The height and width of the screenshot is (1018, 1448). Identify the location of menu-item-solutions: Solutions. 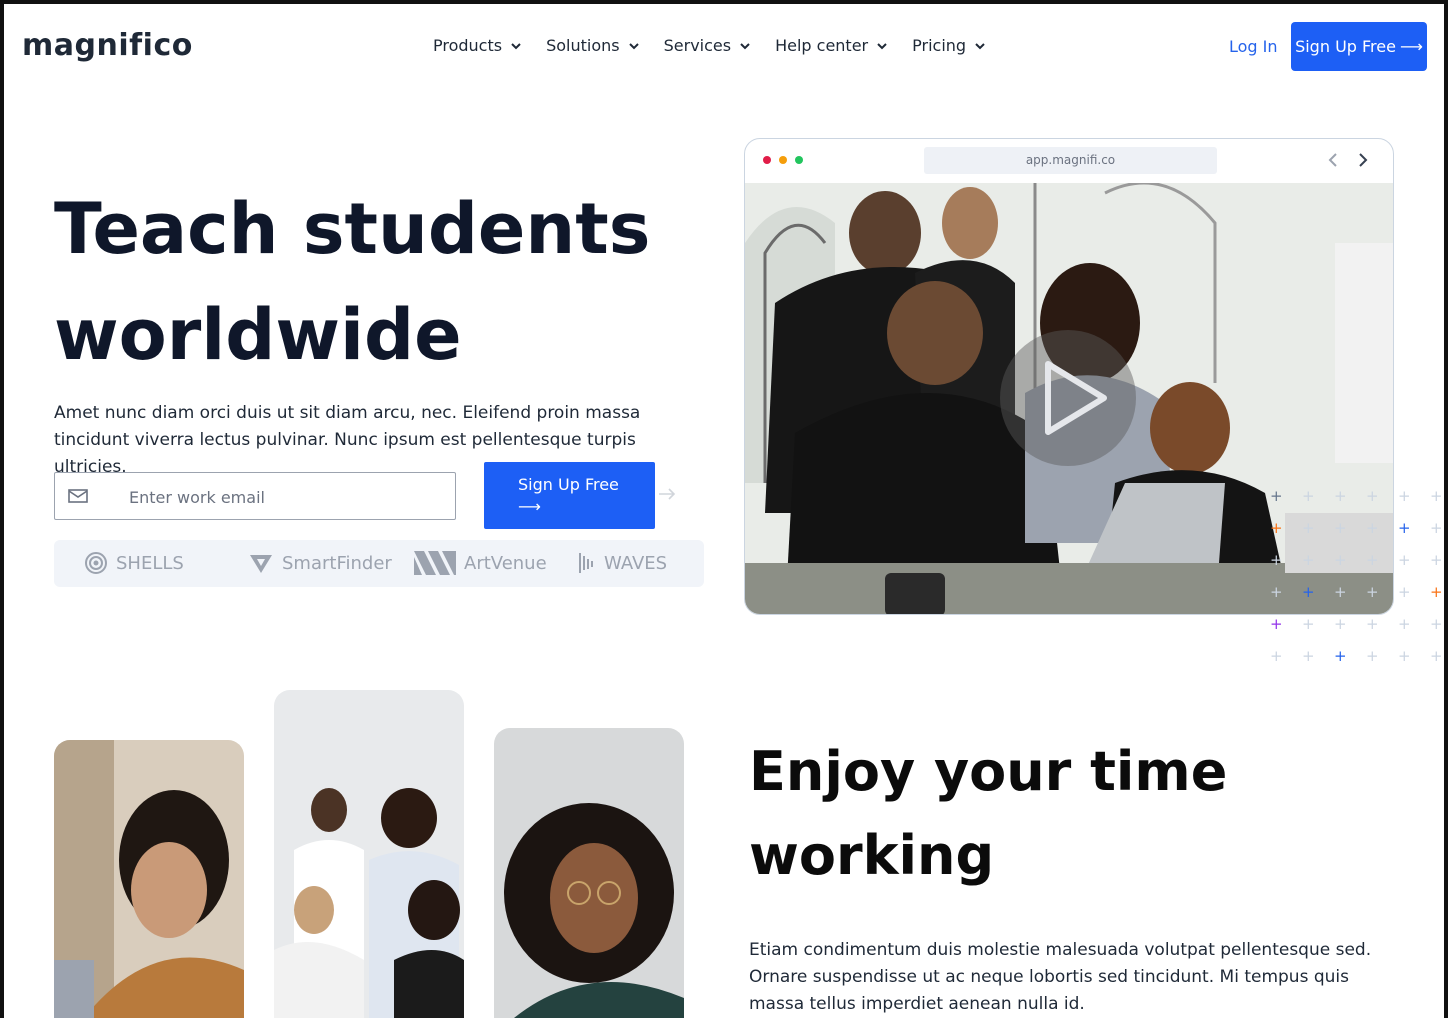
(593, 45).